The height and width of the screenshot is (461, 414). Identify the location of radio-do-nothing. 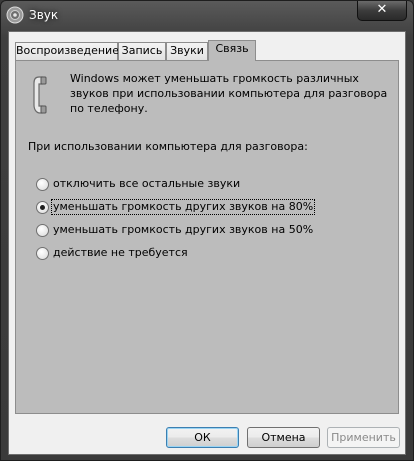
(42, 253).